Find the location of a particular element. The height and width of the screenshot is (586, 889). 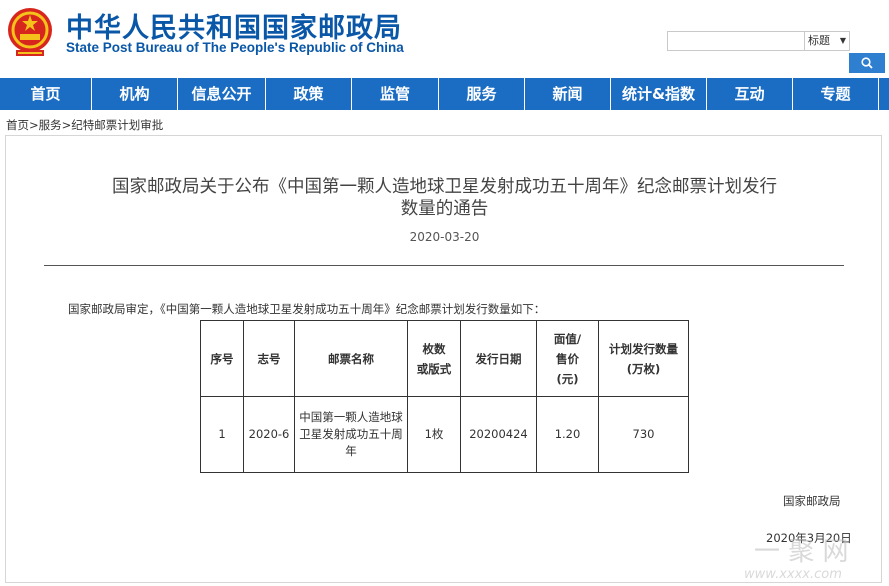

search-button is located at coordinates (867, 63).